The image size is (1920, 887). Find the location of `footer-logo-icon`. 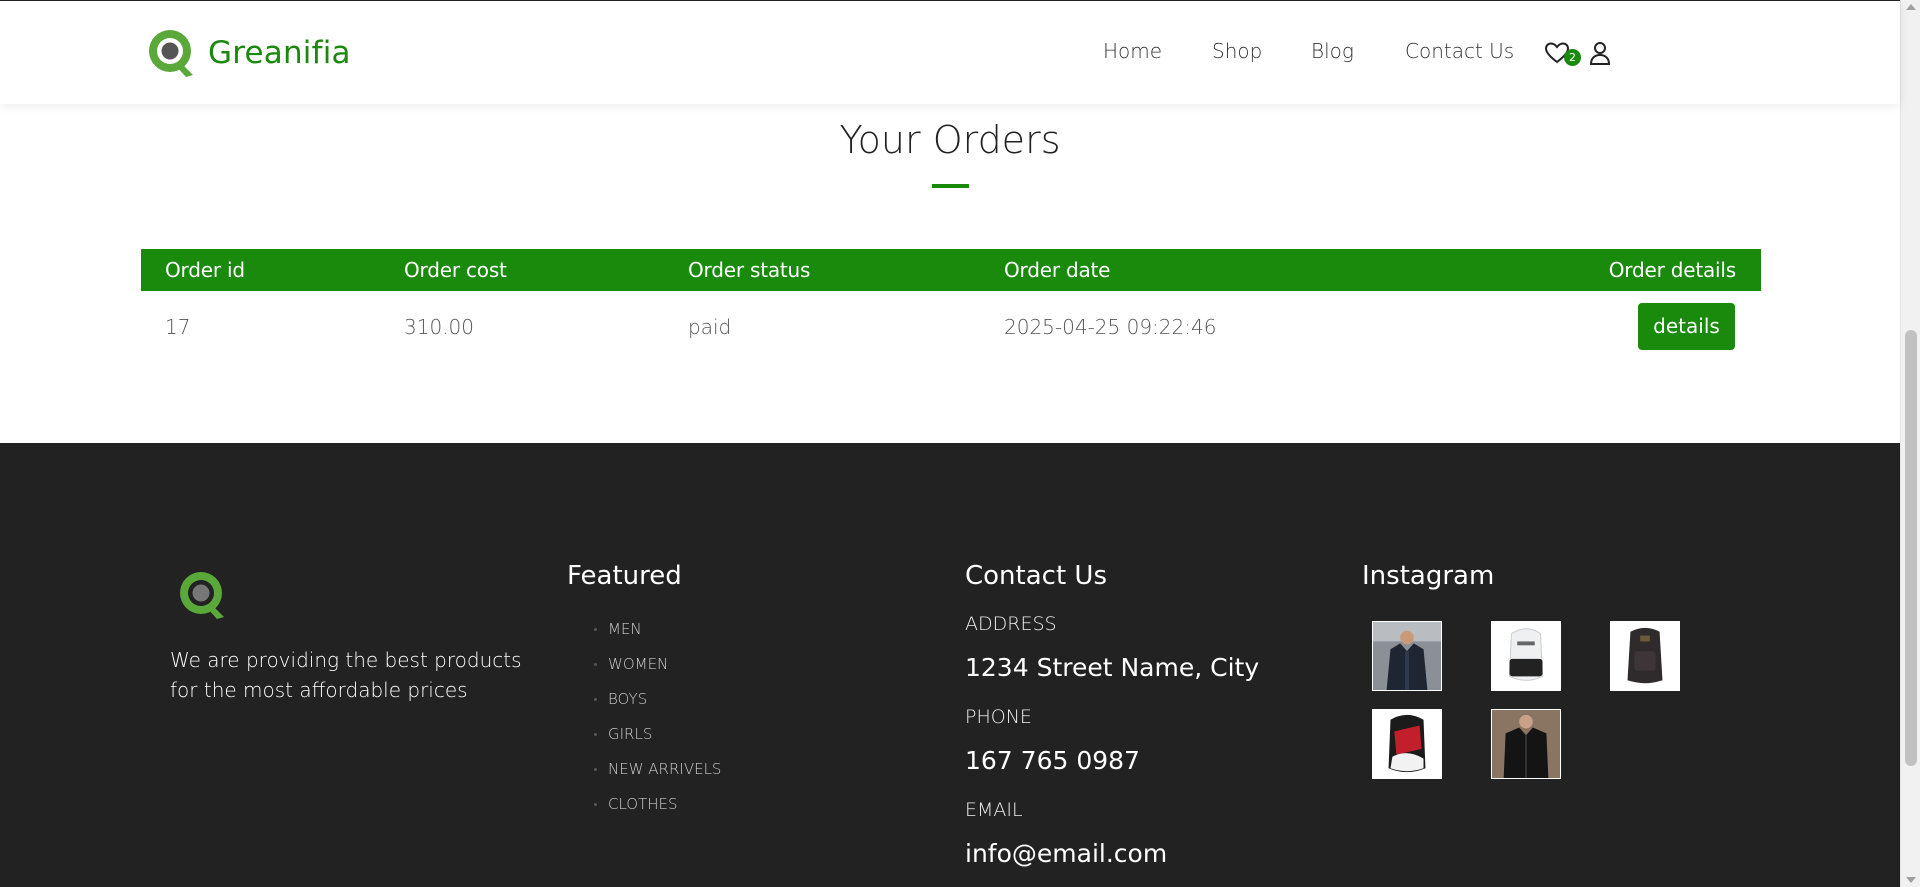

footer-logo-icon is located at coordinates (202, 595).